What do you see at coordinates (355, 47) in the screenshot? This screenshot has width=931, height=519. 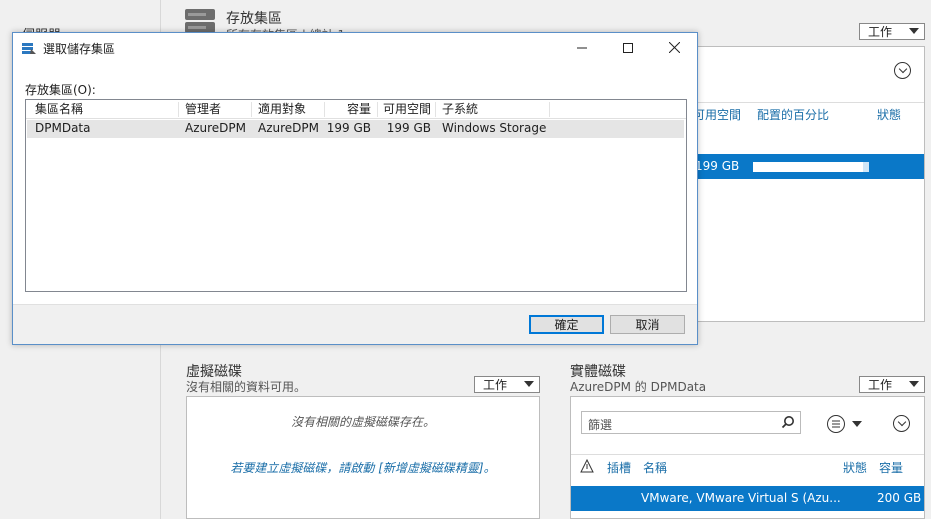 I see `dialog-titlebar: 選取儲存集區` at bounding box center [355, 47].